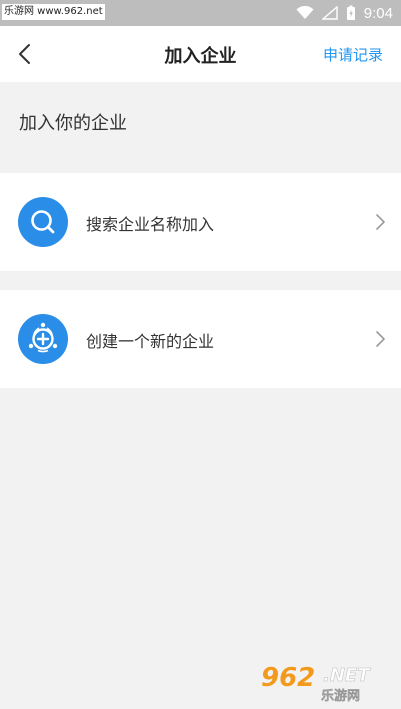  Describe the element at coordinates (150, 341) in the screenshot. I see `create-enterprise-label: 创建一个新的企业` at that location.